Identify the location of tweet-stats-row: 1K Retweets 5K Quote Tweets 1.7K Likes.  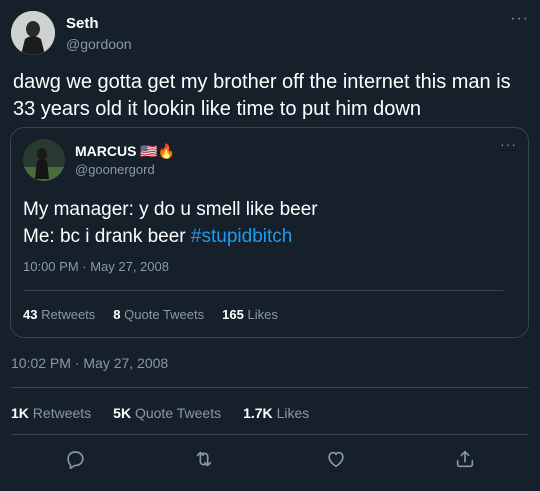
(160, 413).